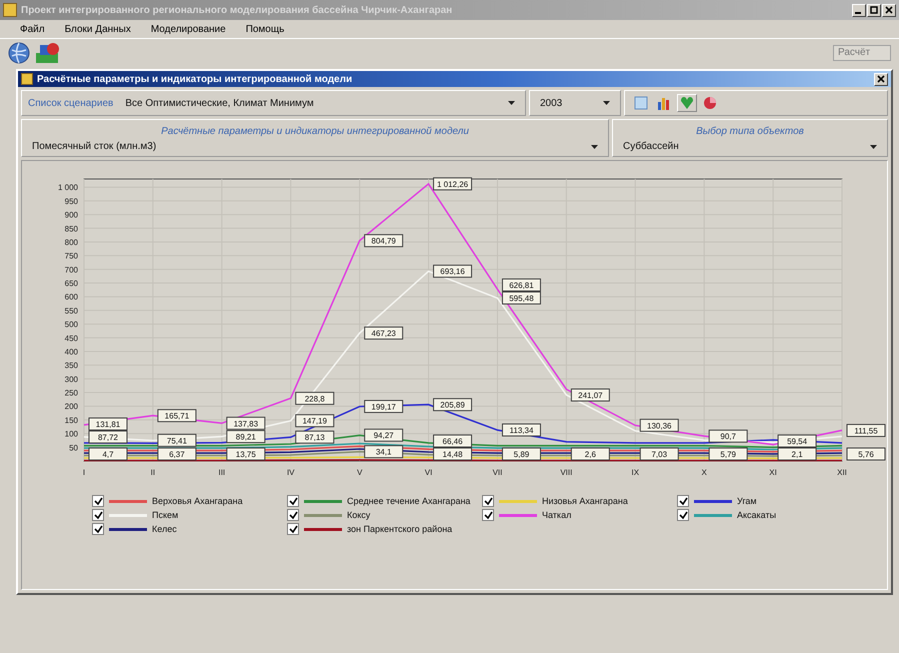 Image resolution: width=899 pixels, height=653 pixels. Describe the element at coordinates (866, 431) in the screenshot. I see `annotation: 111,55` at that location.